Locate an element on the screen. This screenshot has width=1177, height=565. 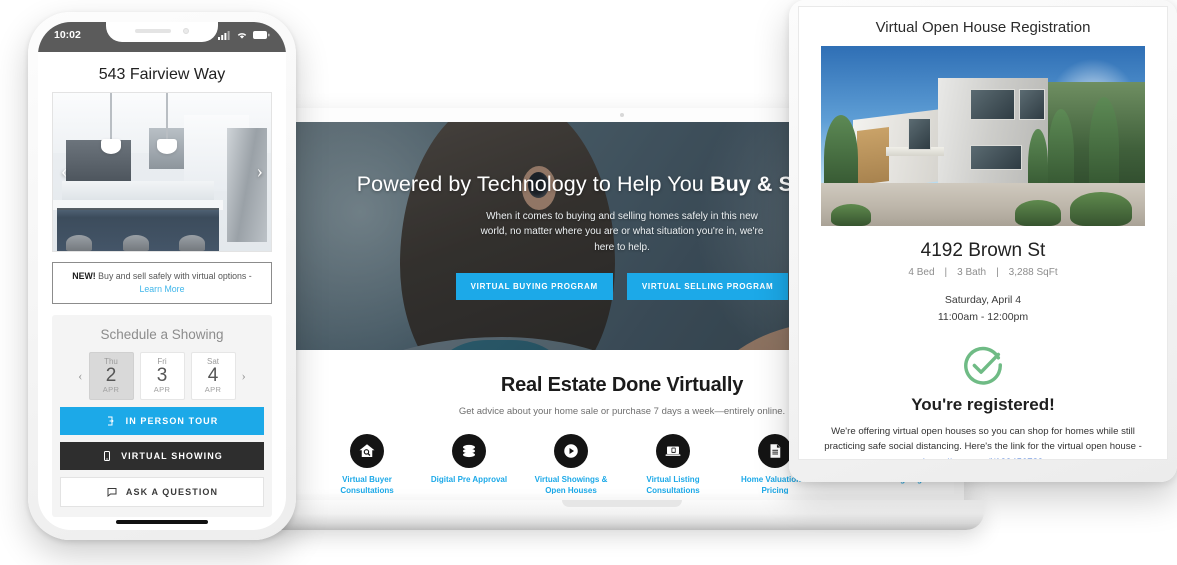
document-icon is located at coordinates (775, 451).